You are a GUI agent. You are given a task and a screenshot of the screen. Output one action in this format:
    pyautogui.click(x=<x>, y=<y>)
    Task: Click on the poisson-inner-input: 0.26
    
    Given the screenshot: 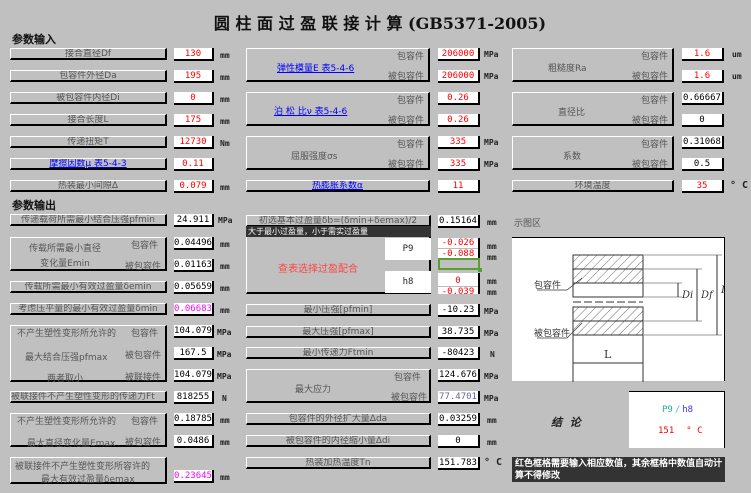 What is the action you would take?
    pyautogui.click(x=459, y=120)
    